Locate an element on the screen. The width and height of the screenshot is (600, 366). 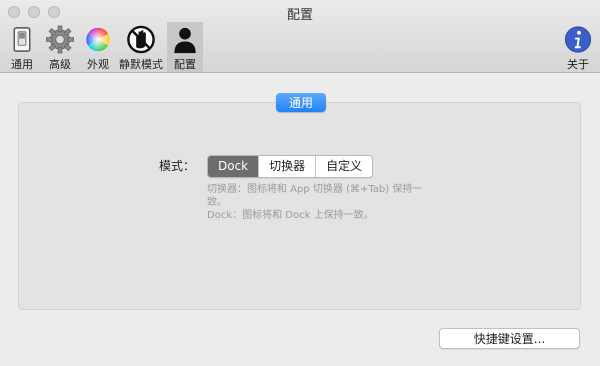
toolbar-item-general: 通用 is located at coordinates (22, 47).